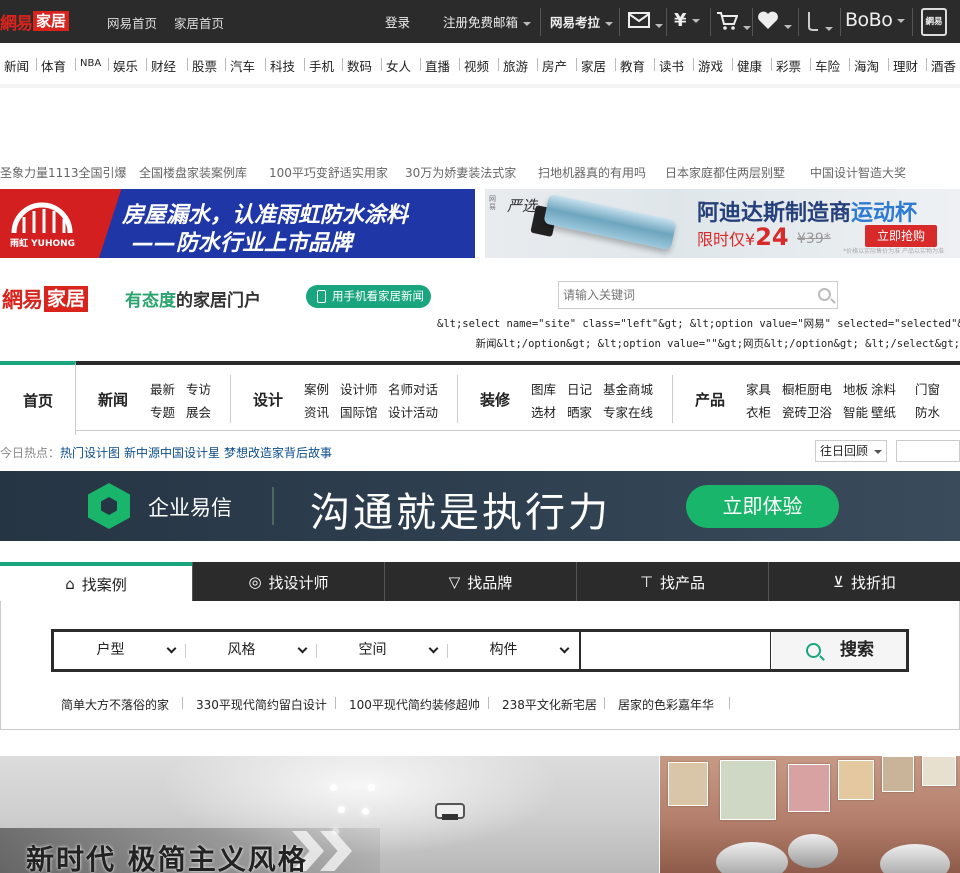 This screenshot has height=873, width=960. What do you see at coordinates (762, 506) in the screenshot?
I see `try-now-button: 立即体验` at bounding box center [762, 506].